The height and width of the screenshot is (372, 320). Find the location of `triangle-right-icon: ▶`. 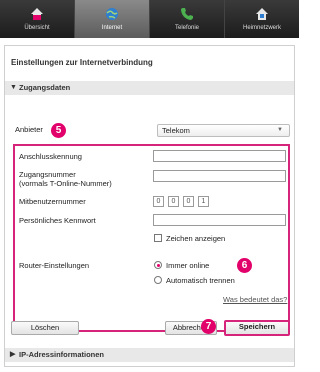

triangle-right-icon: ▶ is located at coordinates (13, 354).